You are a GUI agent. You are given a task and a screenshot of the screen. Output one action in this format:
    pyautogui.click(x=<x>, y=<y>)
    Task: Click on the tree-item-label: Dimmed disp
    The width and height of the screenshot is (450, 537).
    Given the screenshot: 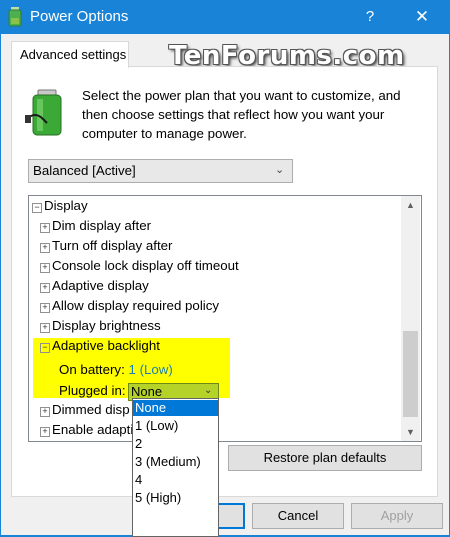 What is the action you would take?
    pyautogui.click(x=91, y=409)
    